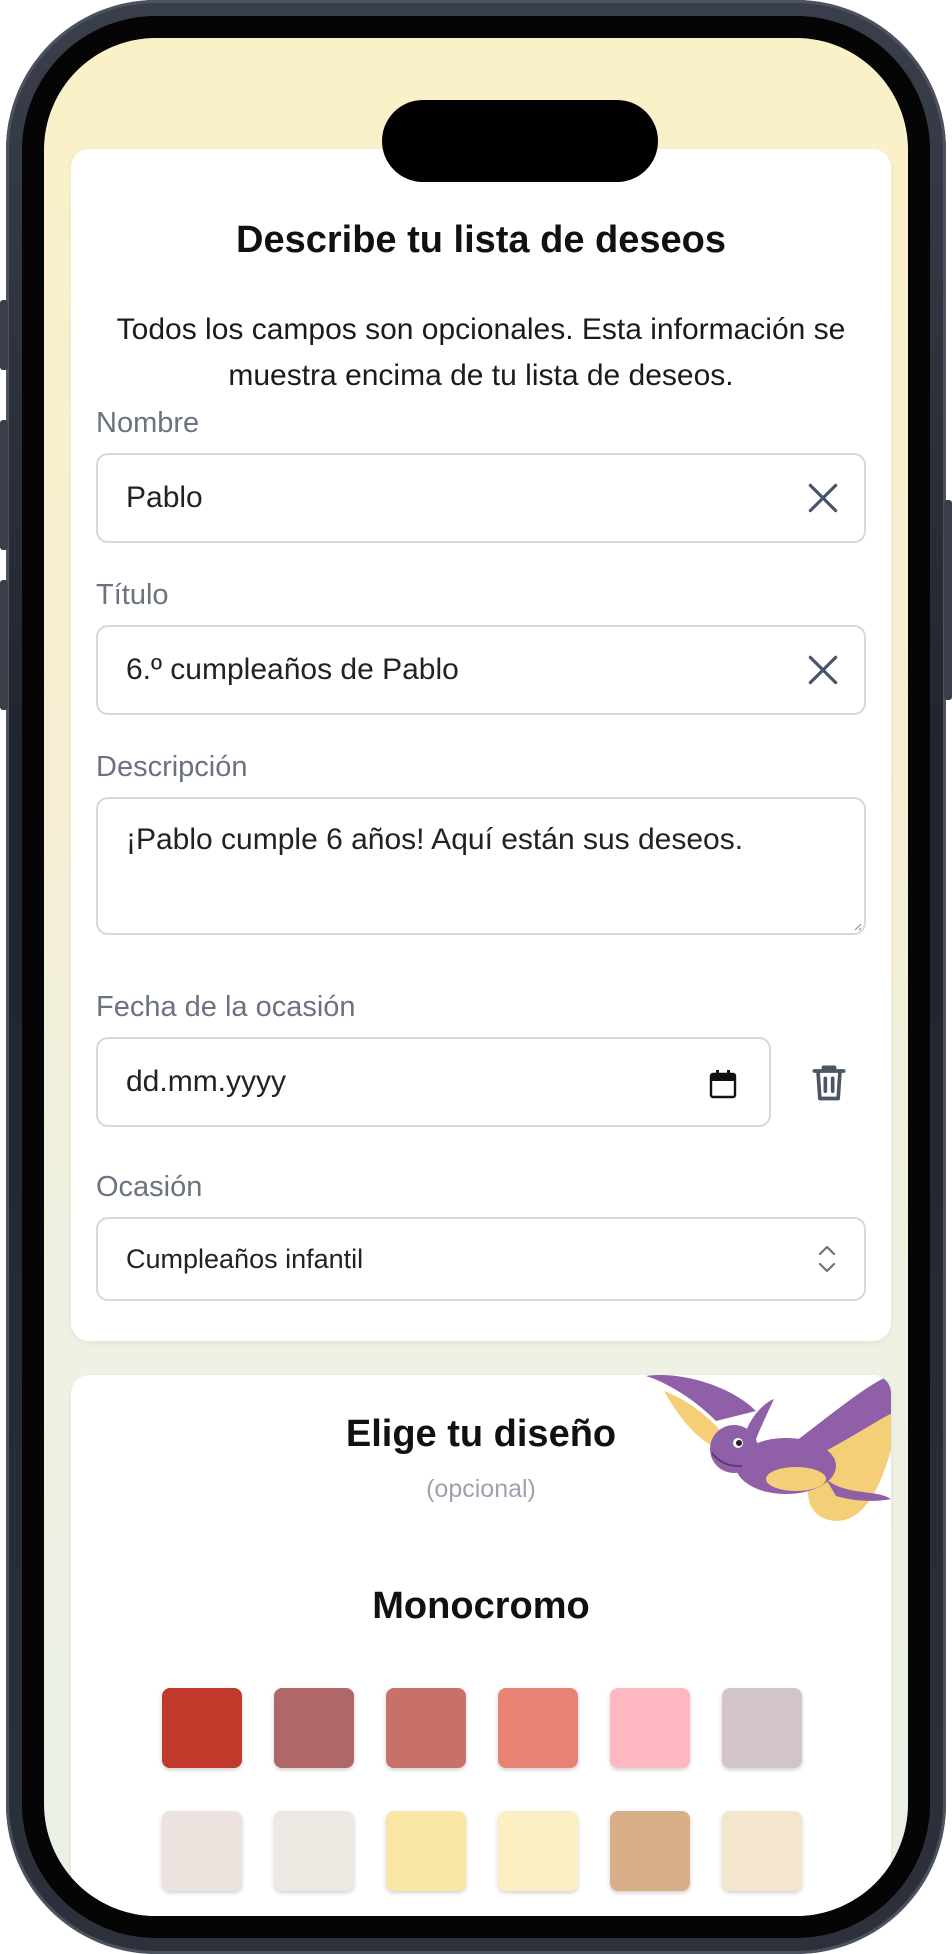 This screenshot has width=952, height=1954. I want to click on dynamic-island, so click(520, 141).